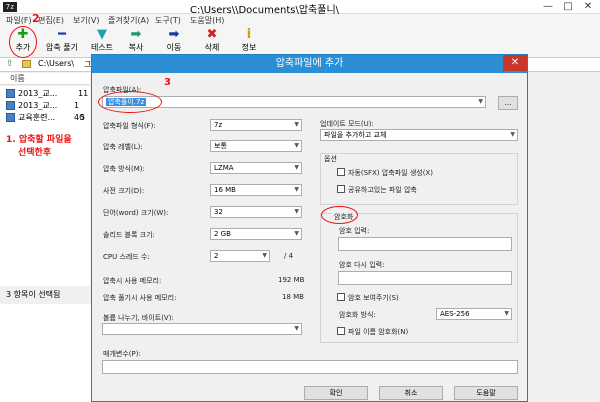 The width and height of the screenshot is (600, 402). Describe the element at coordinates (390, 173) in the screenshot. I see `sfx-label: 자동(SFX) 압축파일 생성(X)` at that location.